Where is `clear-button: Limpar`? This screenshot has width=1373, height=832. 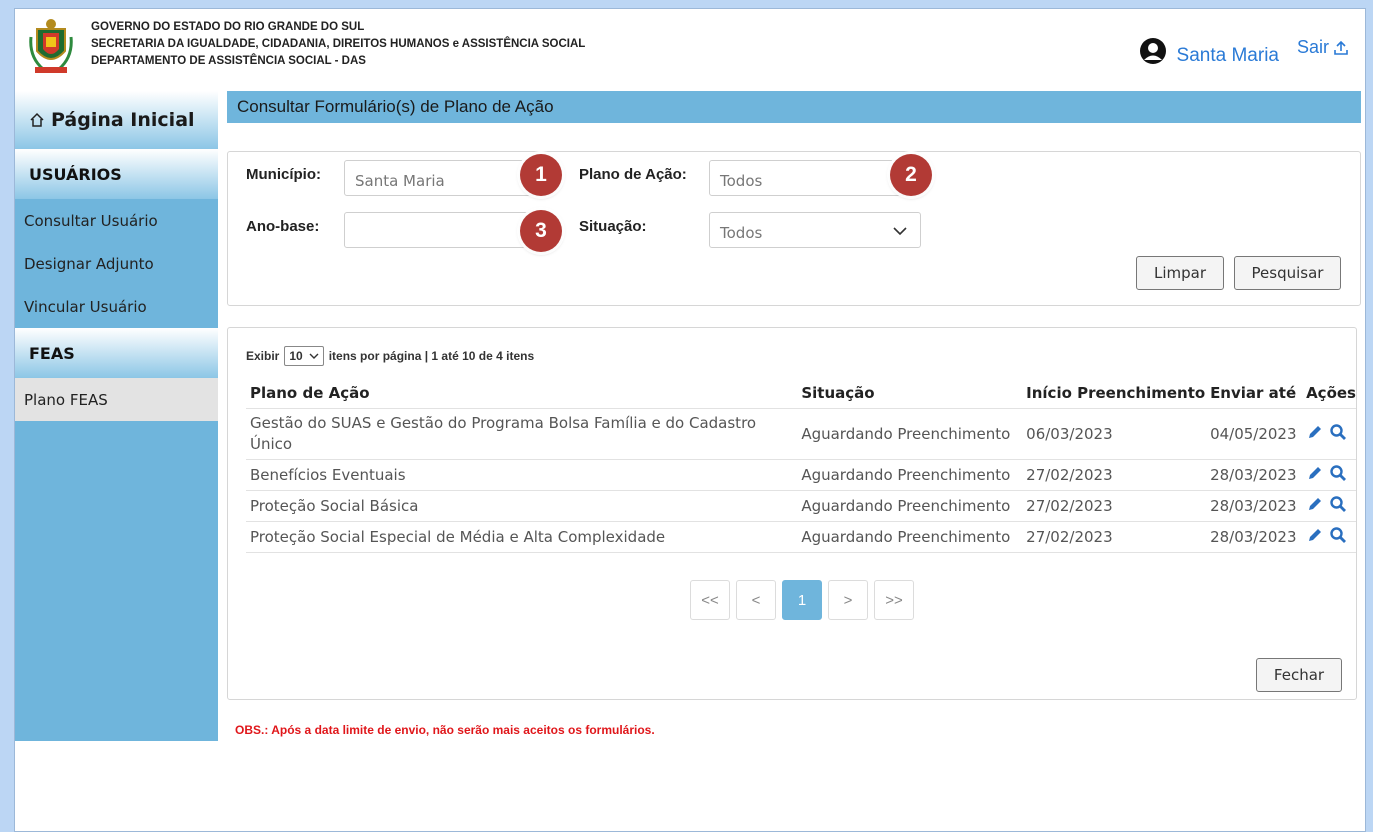
clear-button: Limpar is located at coordinates (1180, 273).